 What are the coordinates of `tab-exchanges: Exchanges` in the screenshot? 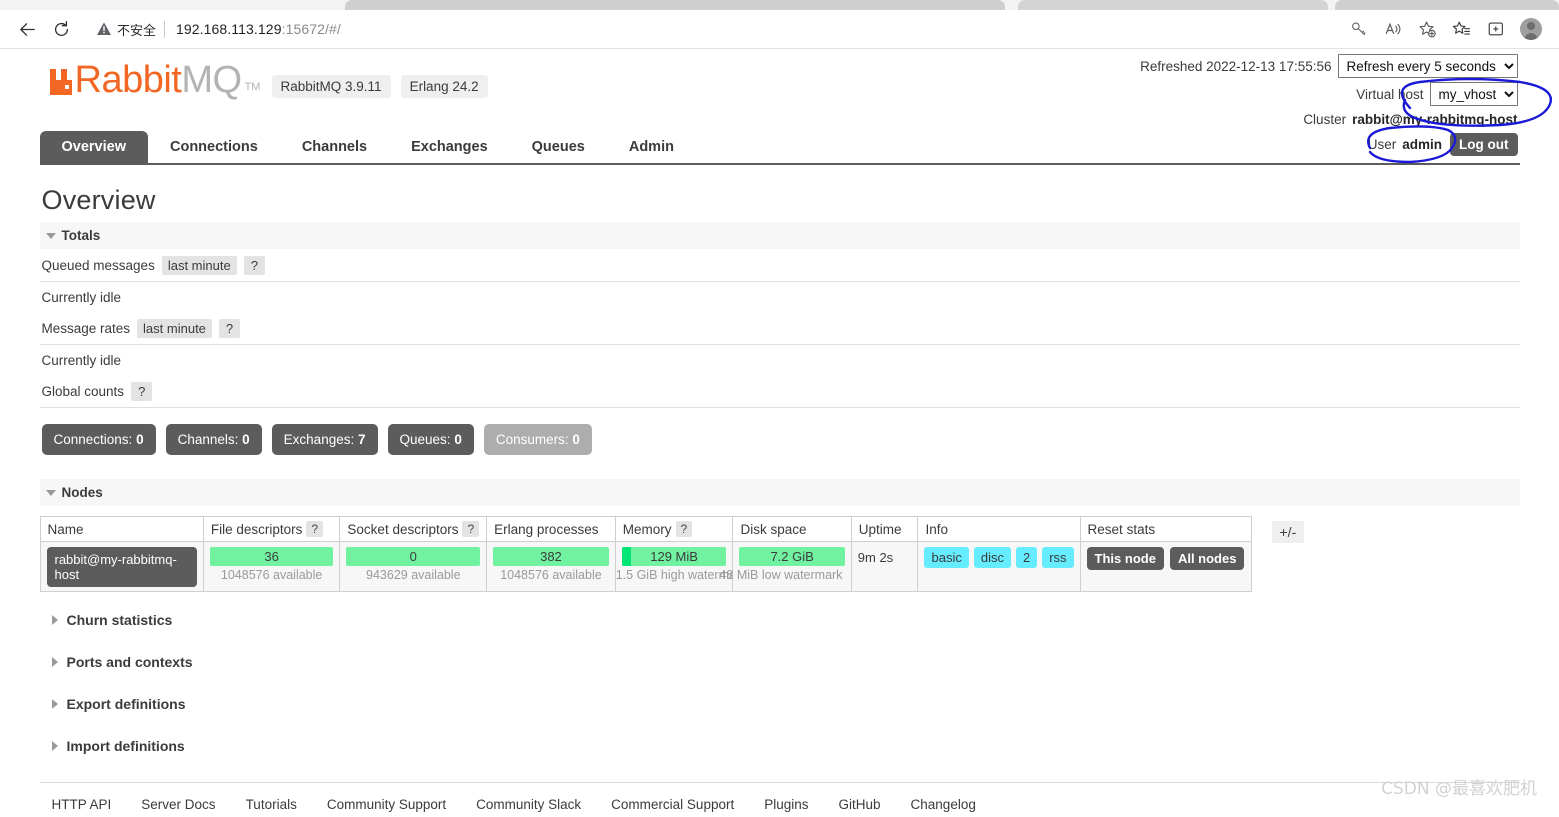 It's located at (449, 147).